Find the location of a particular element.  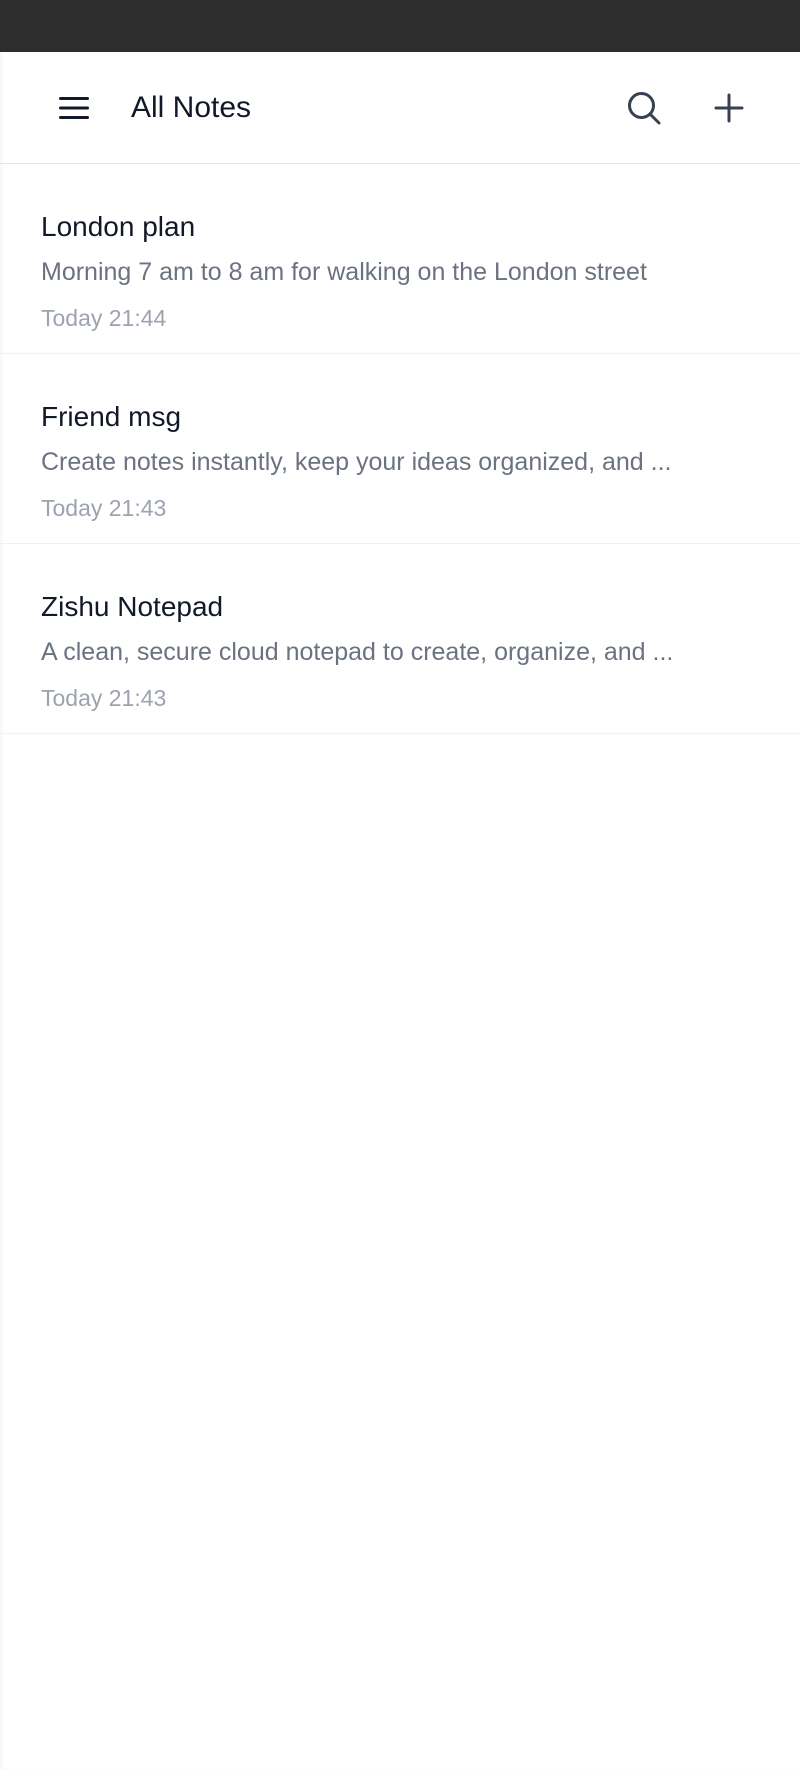

note-title: London plan is located at coordinates (118, 226).